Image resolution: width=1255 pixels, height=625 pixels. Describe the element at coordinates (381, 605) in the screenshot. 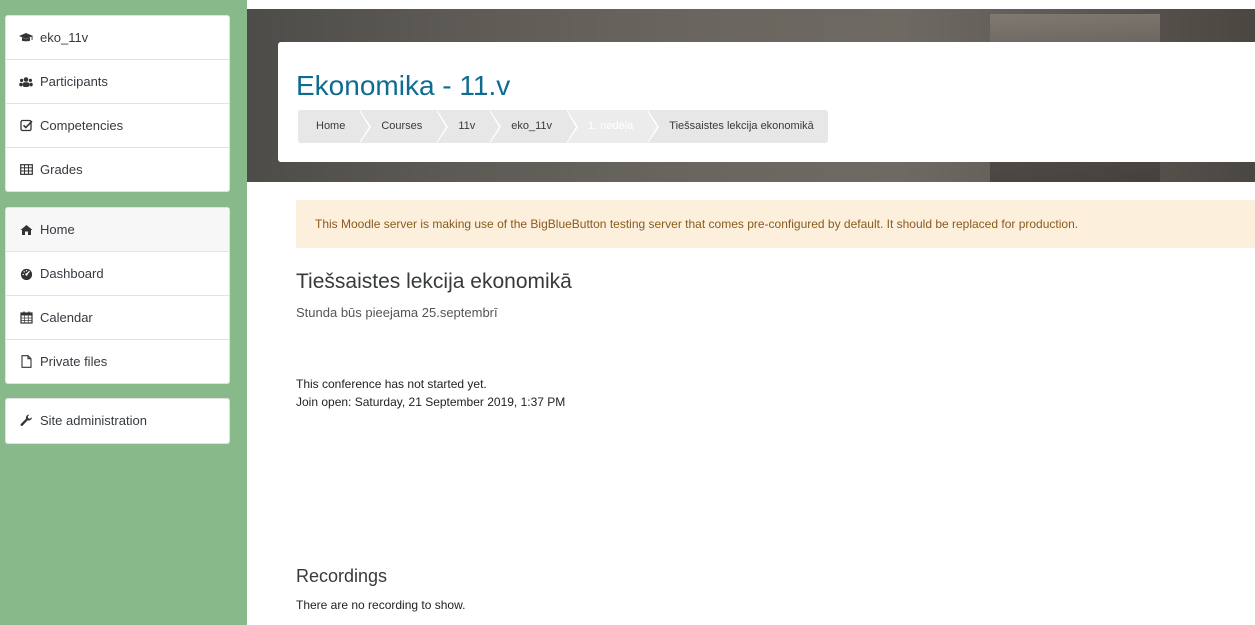

I see `recordings-empty-message: There are no recording to show.` at that location.